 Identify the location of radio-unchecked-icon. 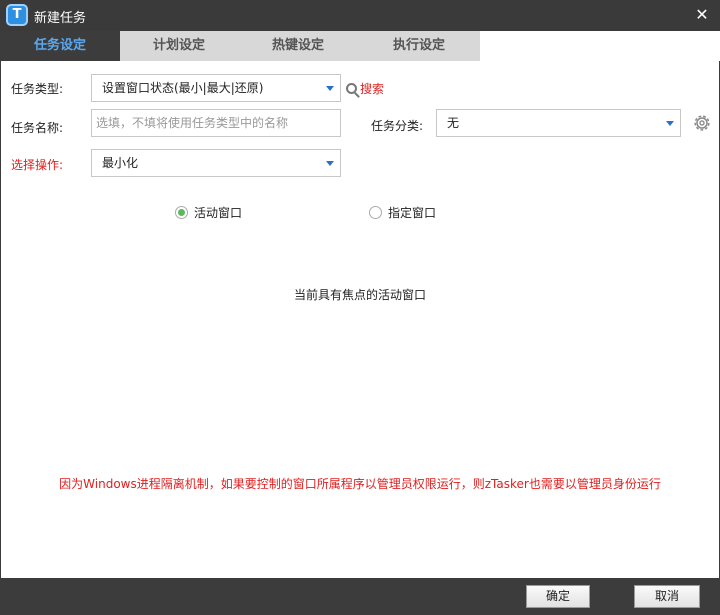
(375, 212).